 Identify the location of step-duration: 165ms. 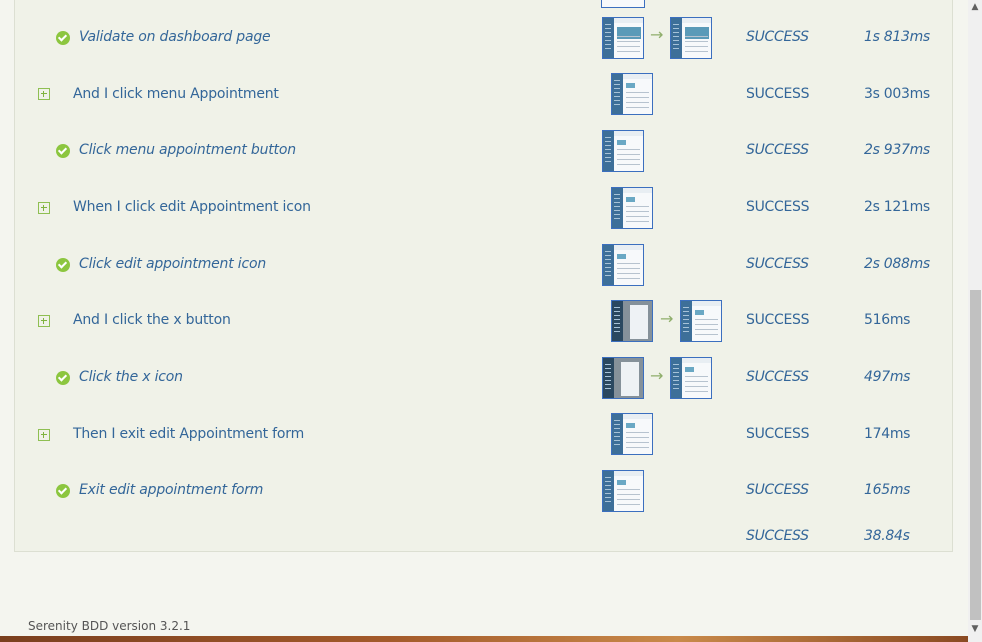
(887, 490).